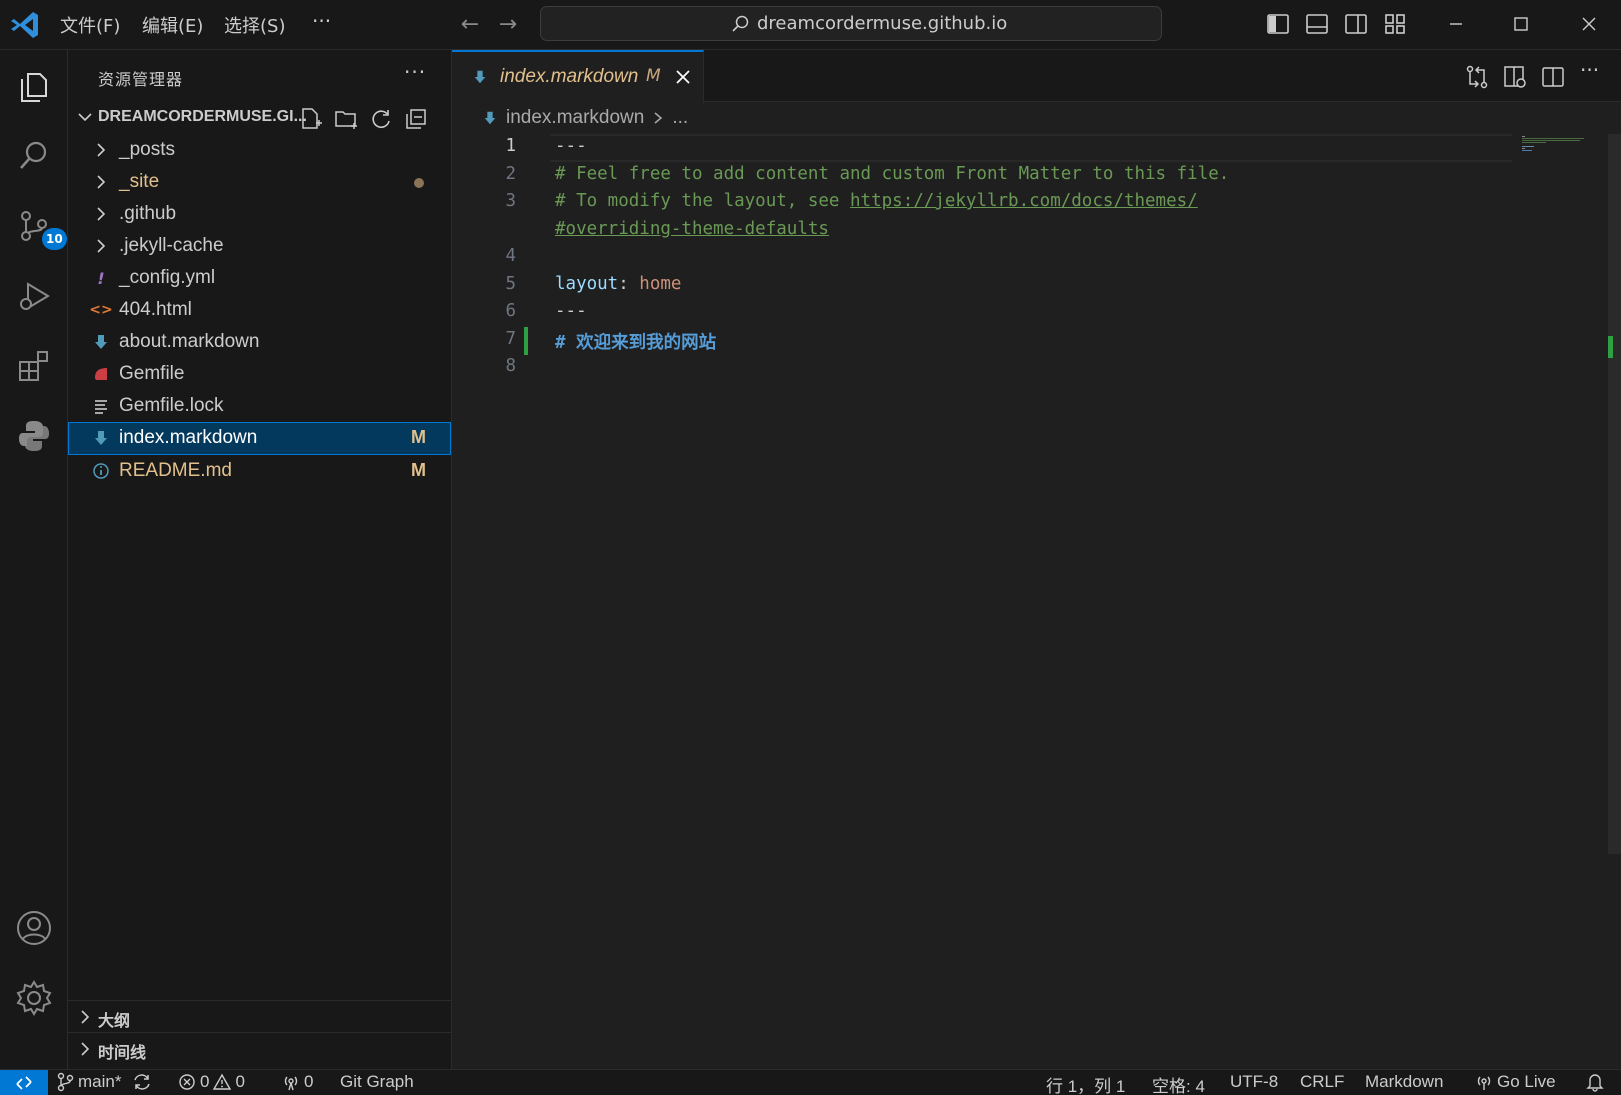 This screenshot has height=1095, width=1621. I want to click on minimap, so click(1562, 149).